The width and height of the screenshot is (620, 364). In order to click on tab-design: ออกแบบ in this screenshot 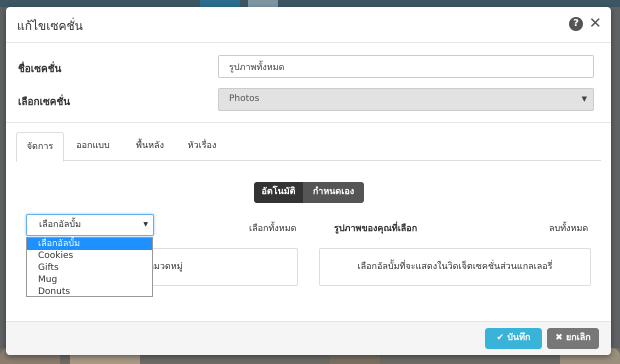, I will do `click(93, 146)`.